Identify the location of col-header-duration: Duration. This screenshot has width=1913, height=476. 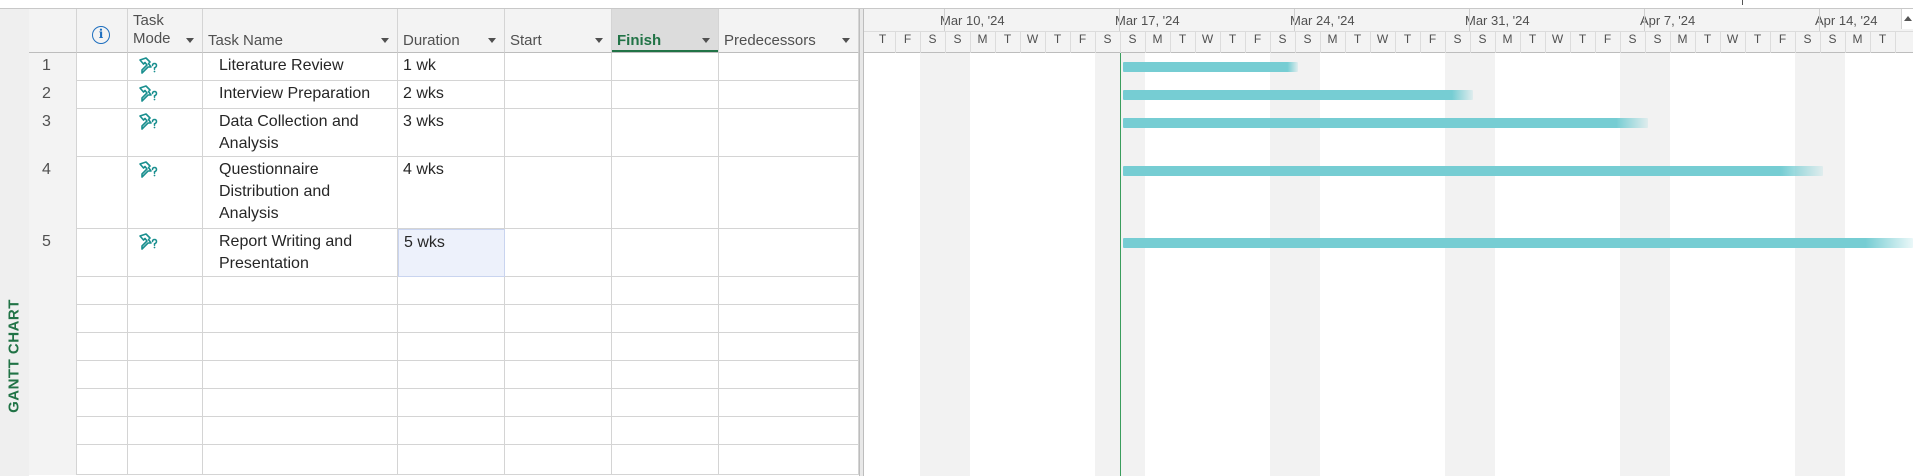
(451, 31).